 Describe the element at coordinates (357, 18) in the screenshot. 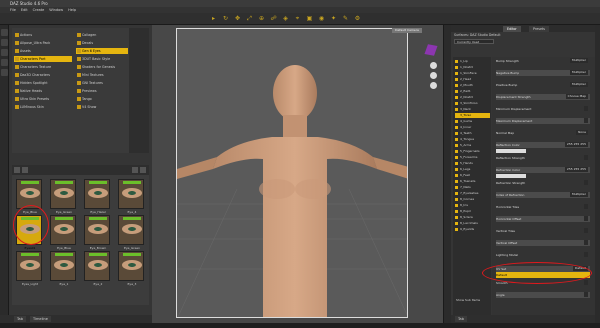

I see `node-tool-icon: ⚙` at that location.